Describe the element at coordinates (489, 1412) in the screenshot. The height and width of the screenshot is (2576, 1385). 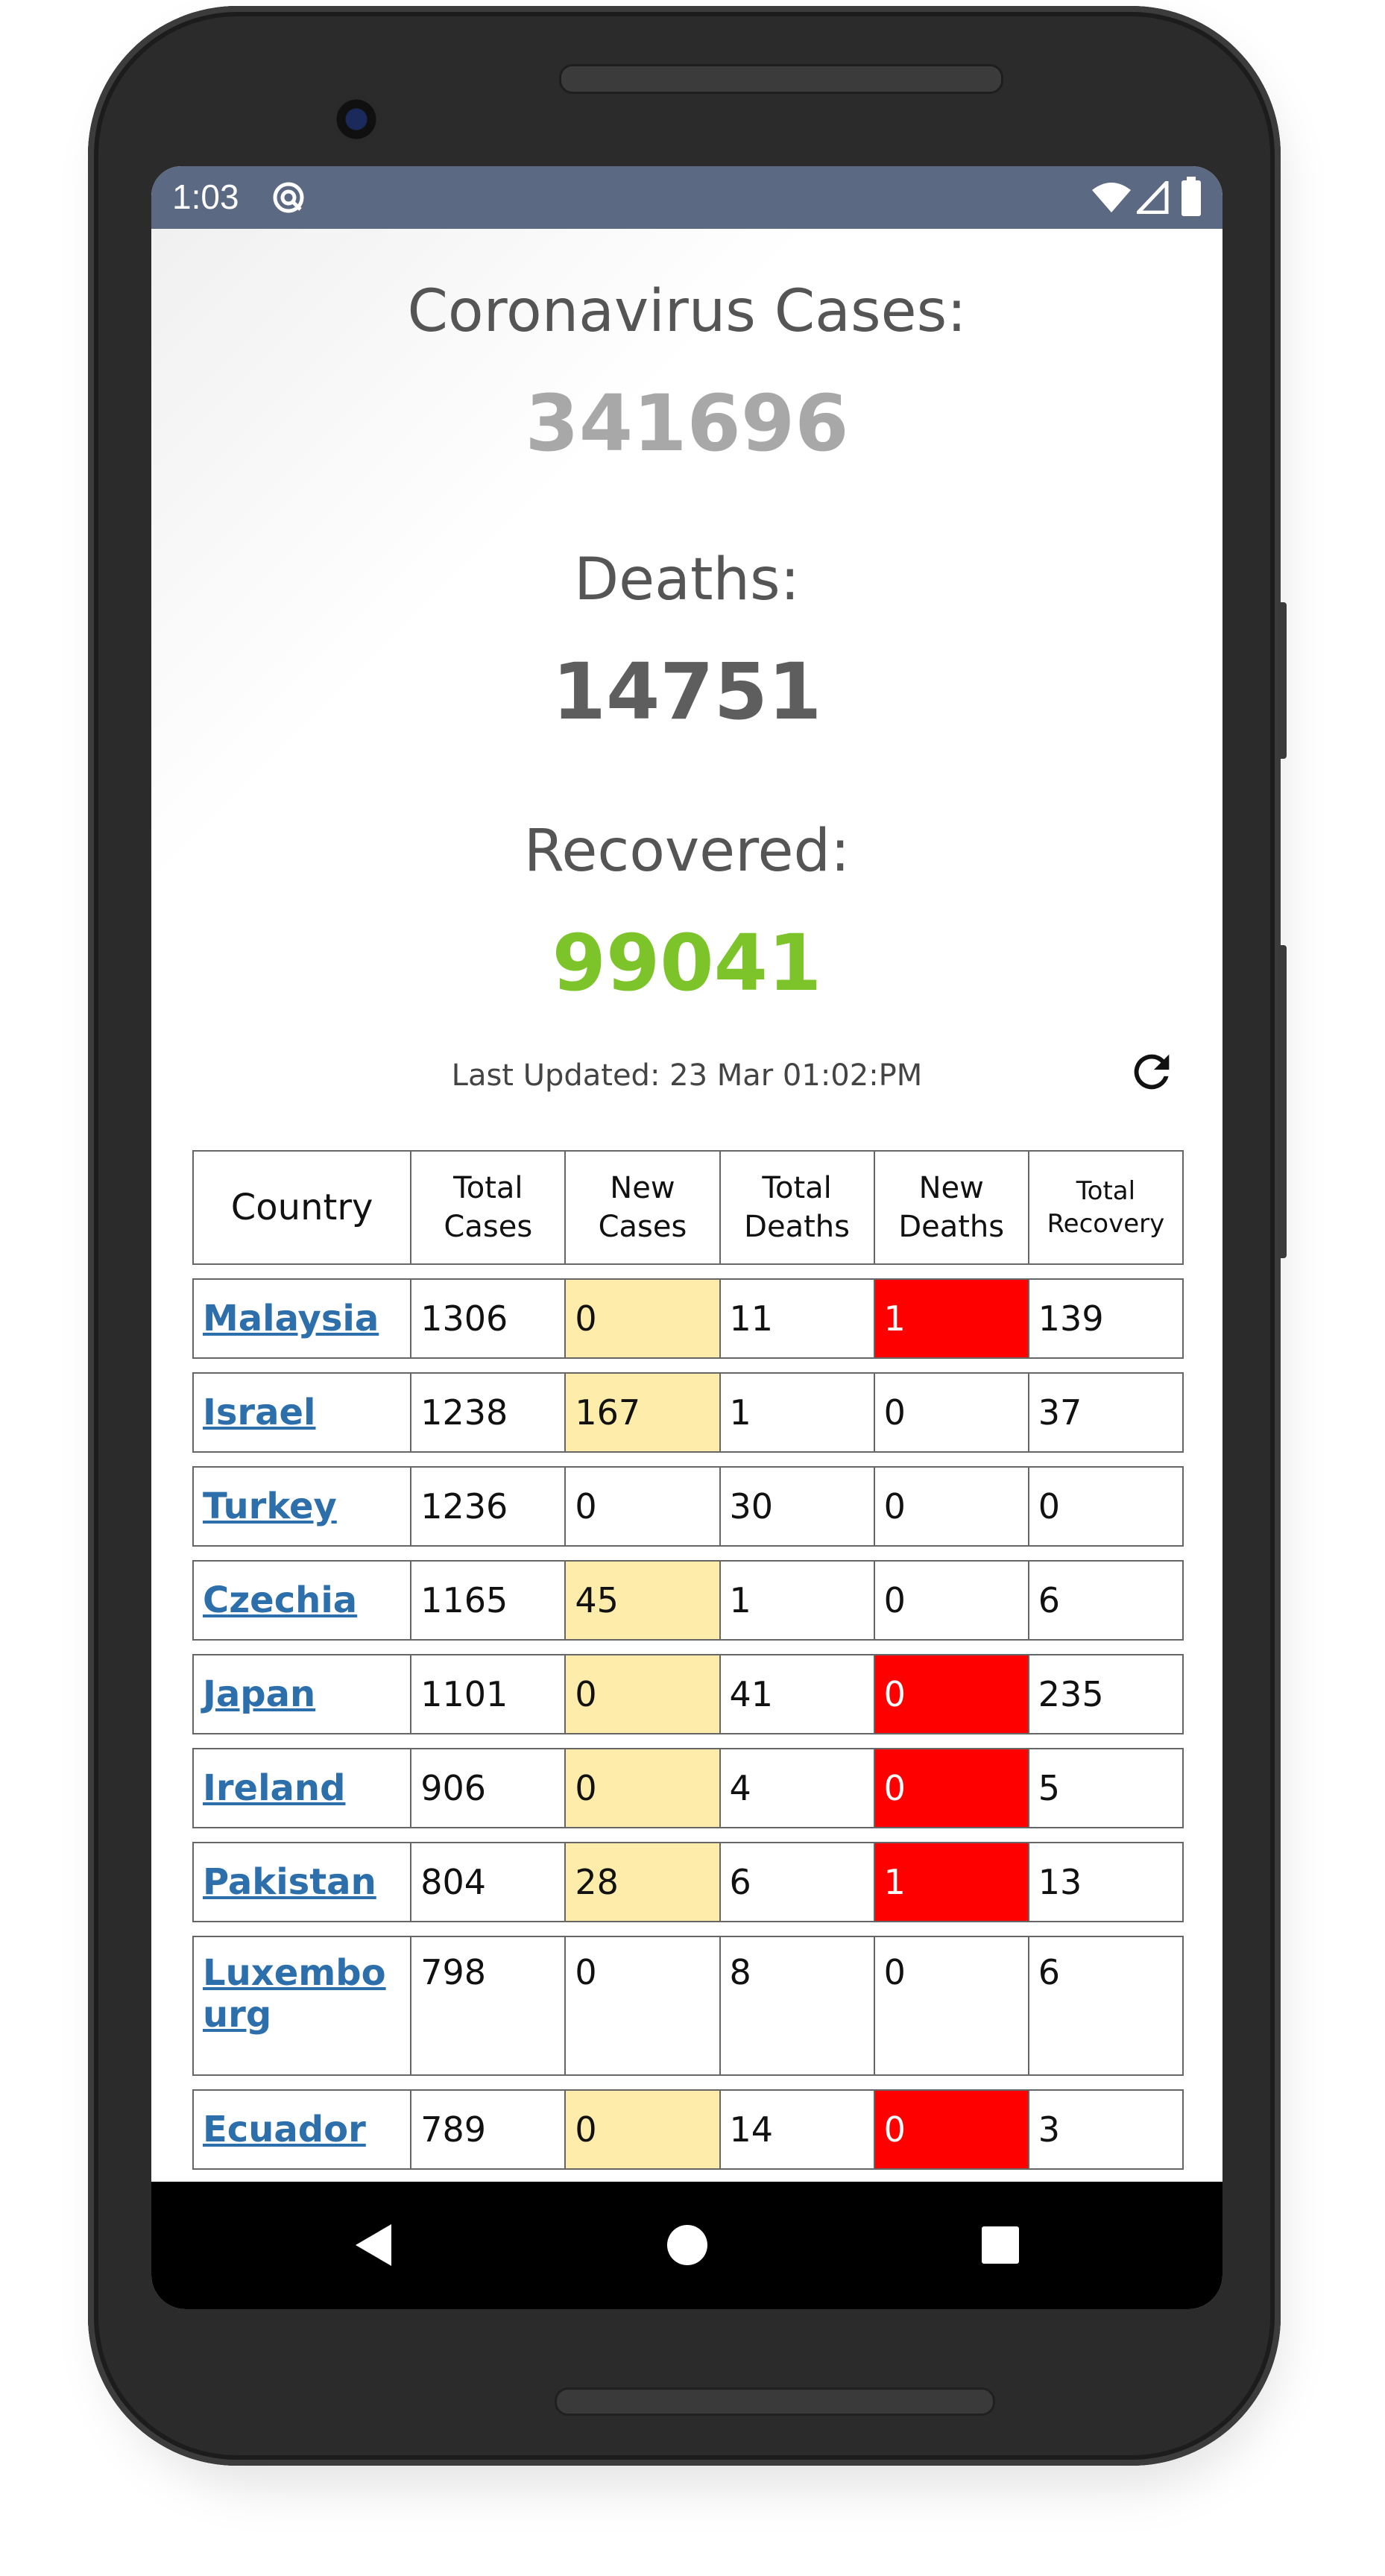
I see `total-cases-cell: 1238` at that location.